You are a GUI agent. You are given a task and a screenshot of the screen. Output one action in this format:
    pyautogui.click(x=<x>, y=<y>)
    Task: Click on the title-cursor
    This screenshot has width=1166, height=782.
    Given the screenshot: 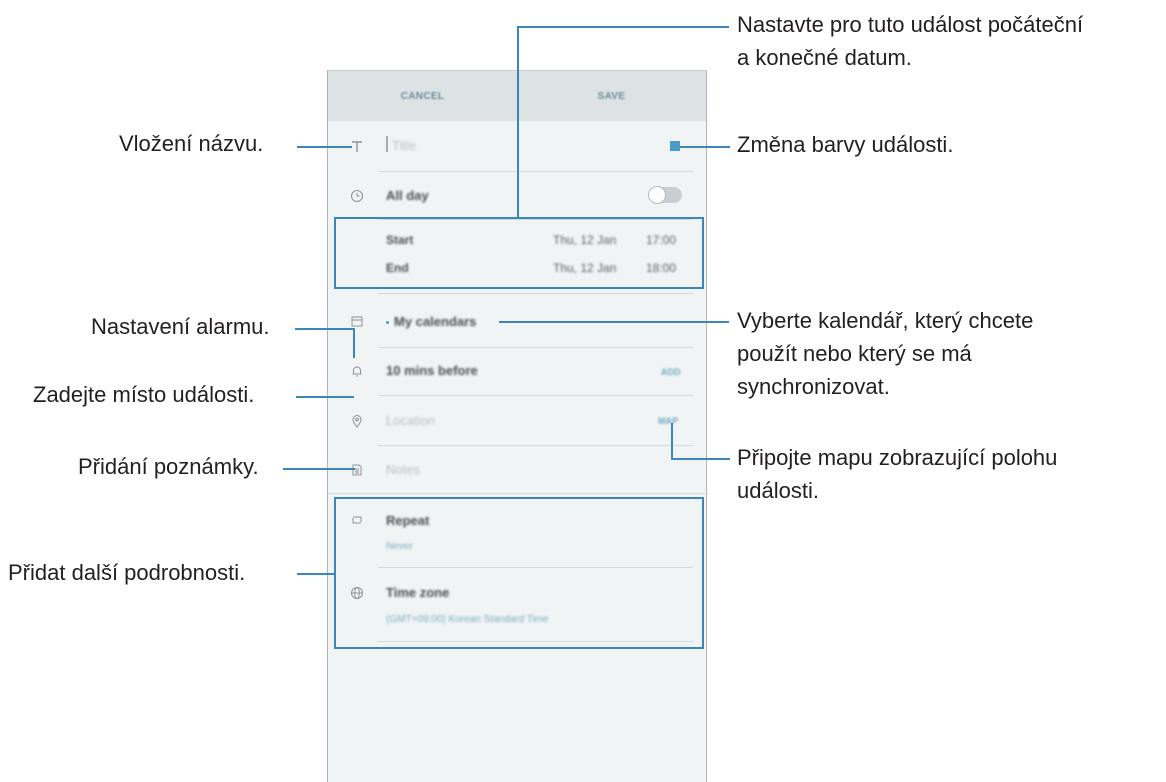 What is the action you would take?
    pyautogui.click(x=387, y=144)
    